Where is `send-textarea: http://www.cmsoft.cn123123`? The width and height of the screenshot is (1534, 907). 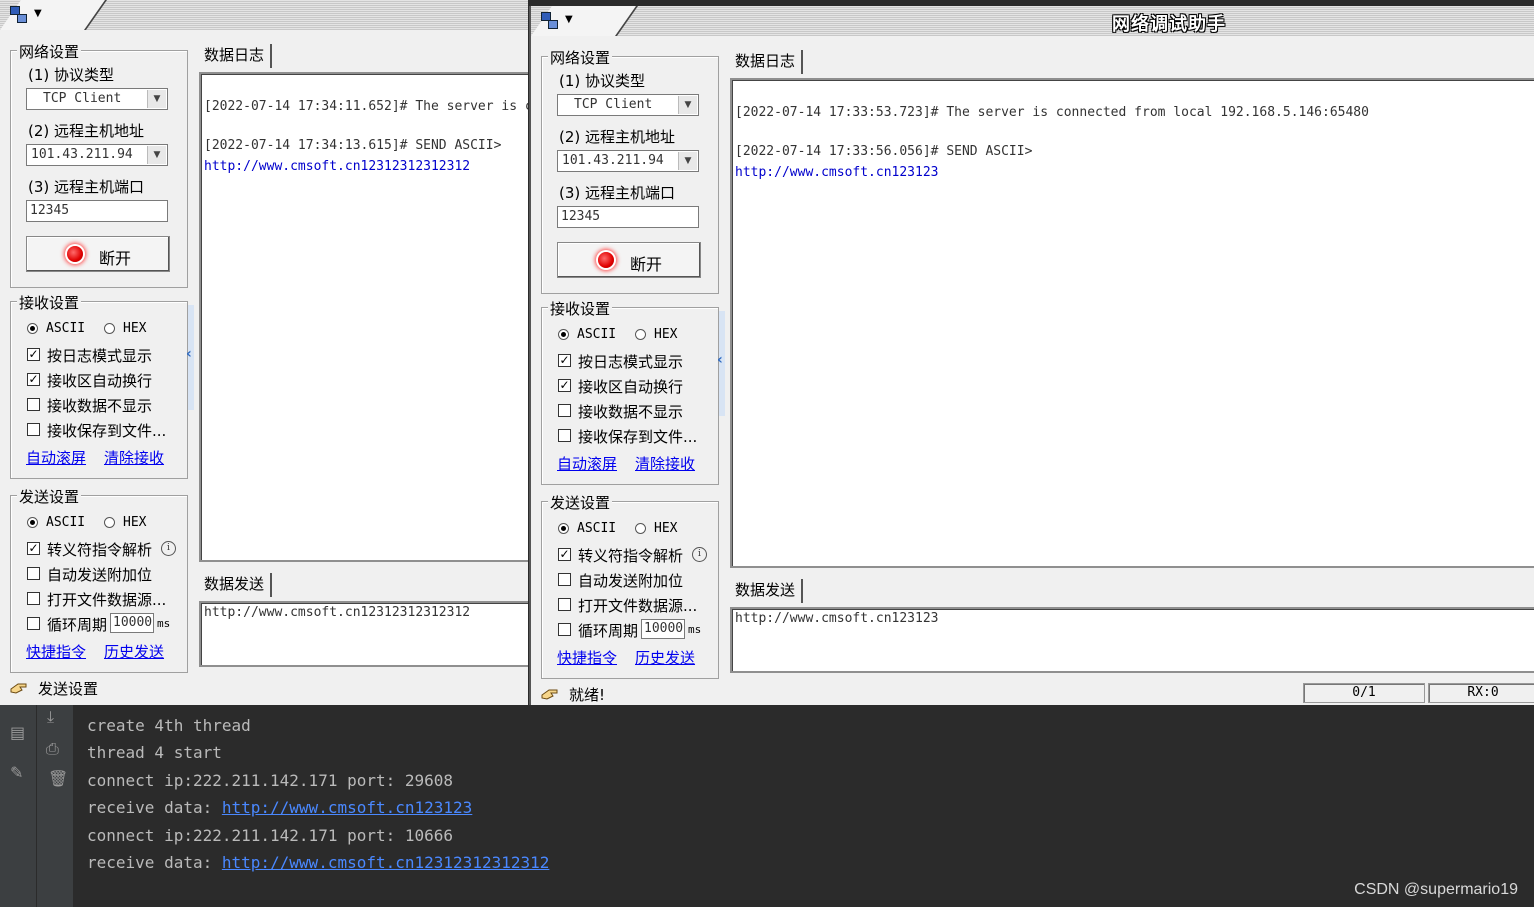
send-textarea: http://www.cmsoft.cn123123 is located at coordinates (1132, 640).